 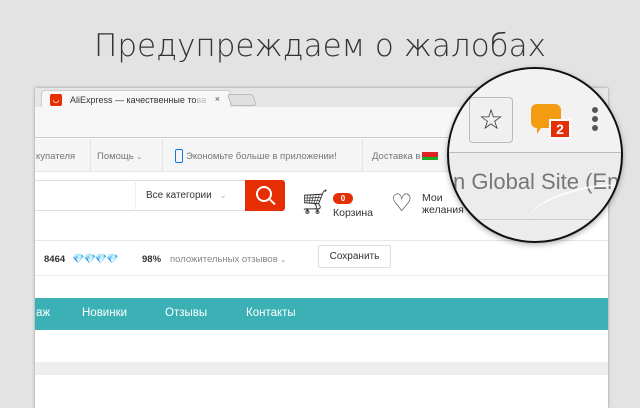 I want to click on search-icon-handle, so click(x=272, y=202).